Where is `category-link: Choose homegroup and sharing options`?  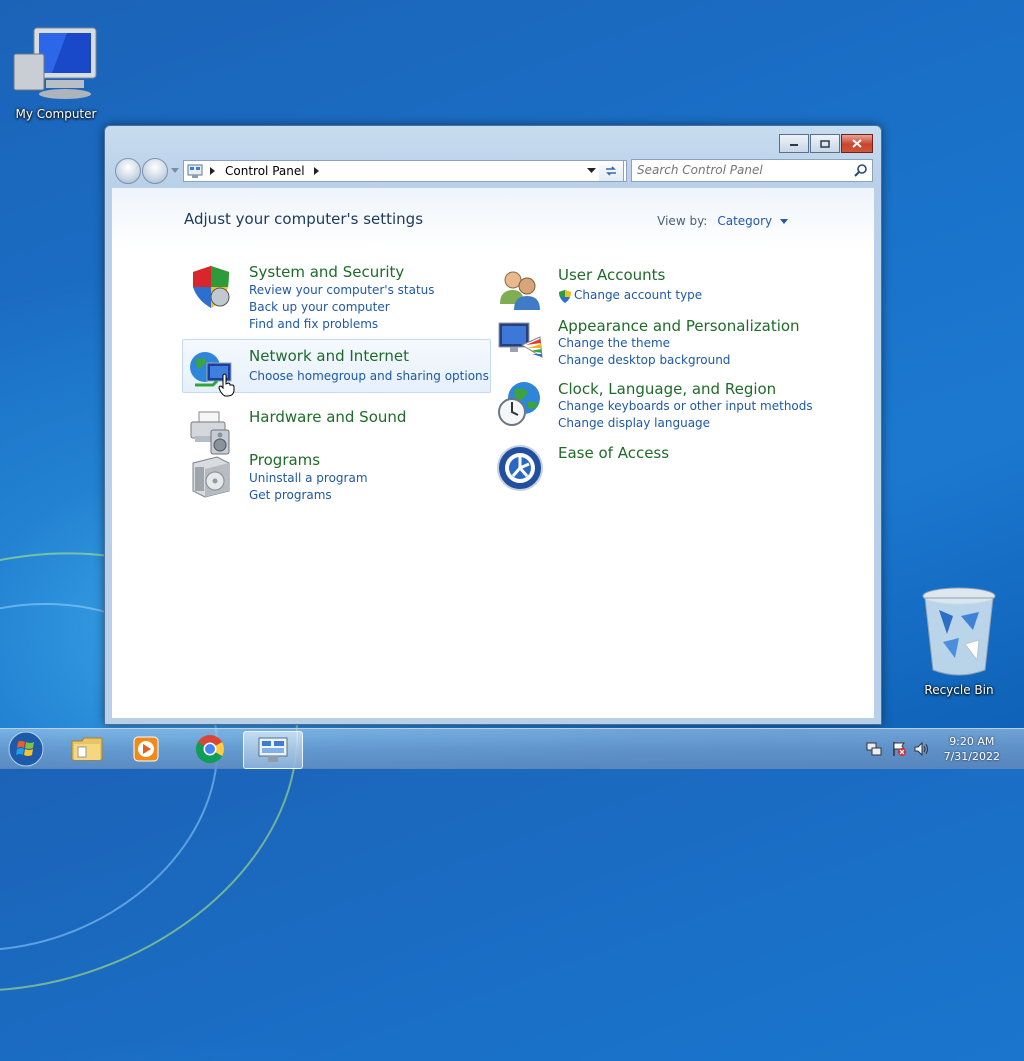 category-link: Choose homegroup and sharing options is located at coordinates (369, 376).